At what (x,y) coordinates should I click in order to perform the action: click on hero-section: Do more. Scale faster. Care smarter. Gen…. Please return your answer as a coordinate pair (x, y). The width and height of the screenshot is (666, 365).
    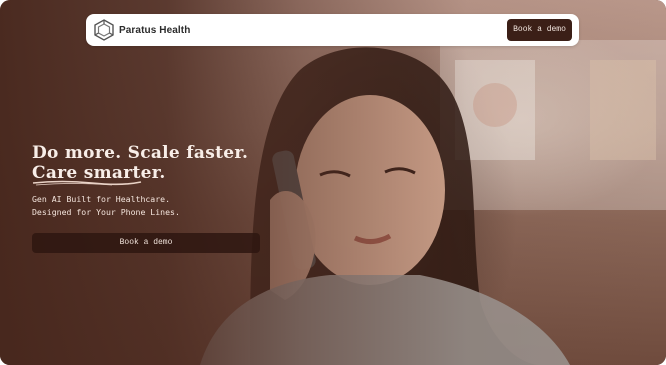
    Looking at the image, I should click on (140, 181).